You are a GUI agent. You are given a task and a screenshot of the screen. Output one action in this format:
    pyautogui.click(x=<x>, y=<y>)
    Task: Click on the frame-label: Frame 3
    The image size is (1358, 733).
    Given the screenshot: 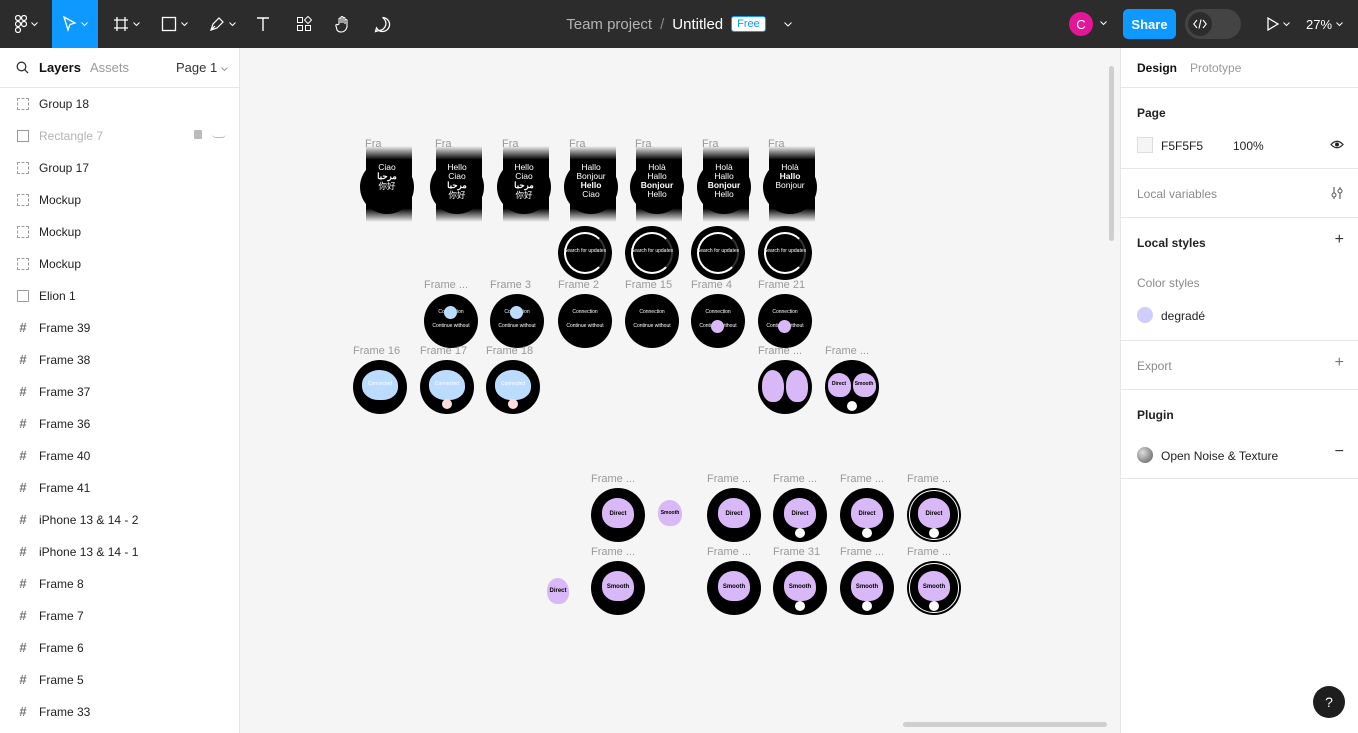 What is the action you would take?
    pyautogui.click(x=510, y=285)
    